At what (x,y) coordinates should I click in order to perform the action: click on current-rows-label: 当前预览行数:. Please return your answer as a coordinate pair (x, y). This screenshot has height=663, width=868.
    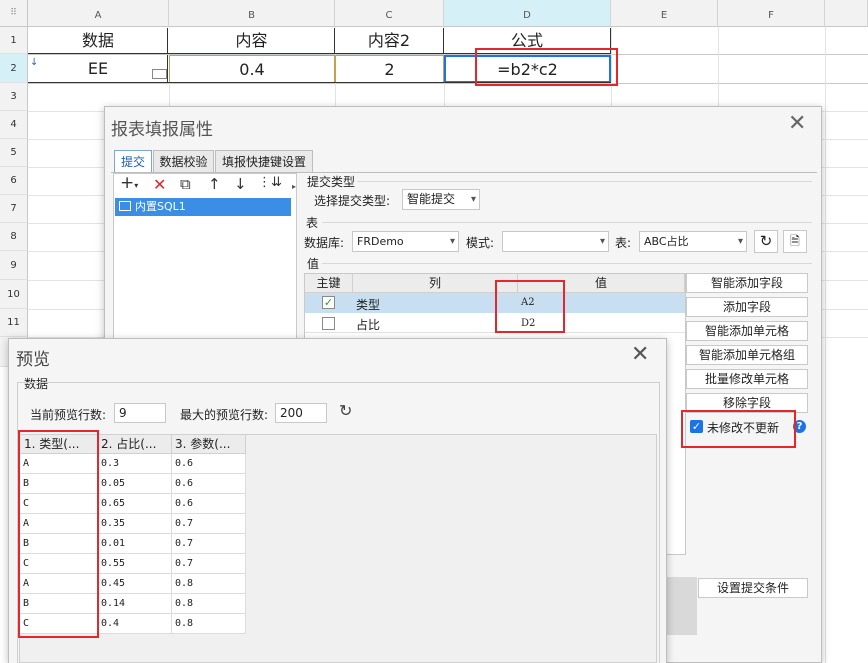
    Looking at the image, I should click on (68, 415).